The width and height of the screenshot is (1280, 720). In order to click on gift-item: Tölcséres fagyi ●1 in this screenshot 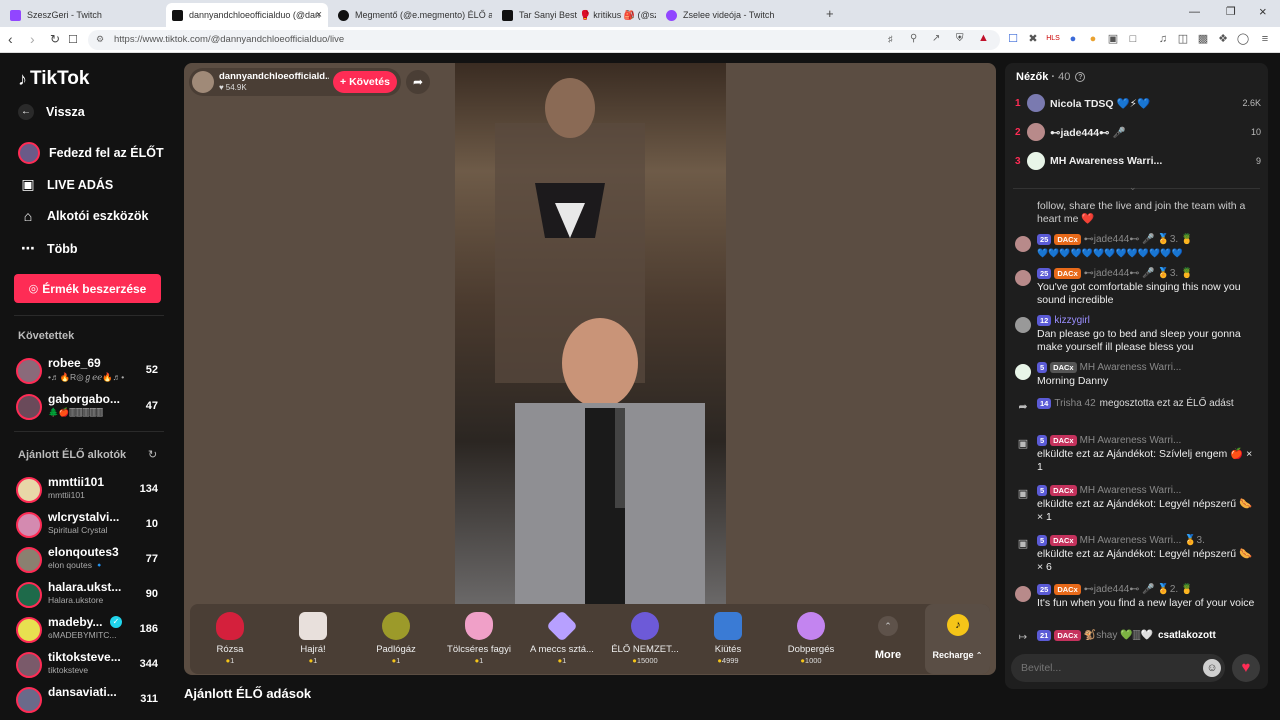, I will do `click(479, 639)`.